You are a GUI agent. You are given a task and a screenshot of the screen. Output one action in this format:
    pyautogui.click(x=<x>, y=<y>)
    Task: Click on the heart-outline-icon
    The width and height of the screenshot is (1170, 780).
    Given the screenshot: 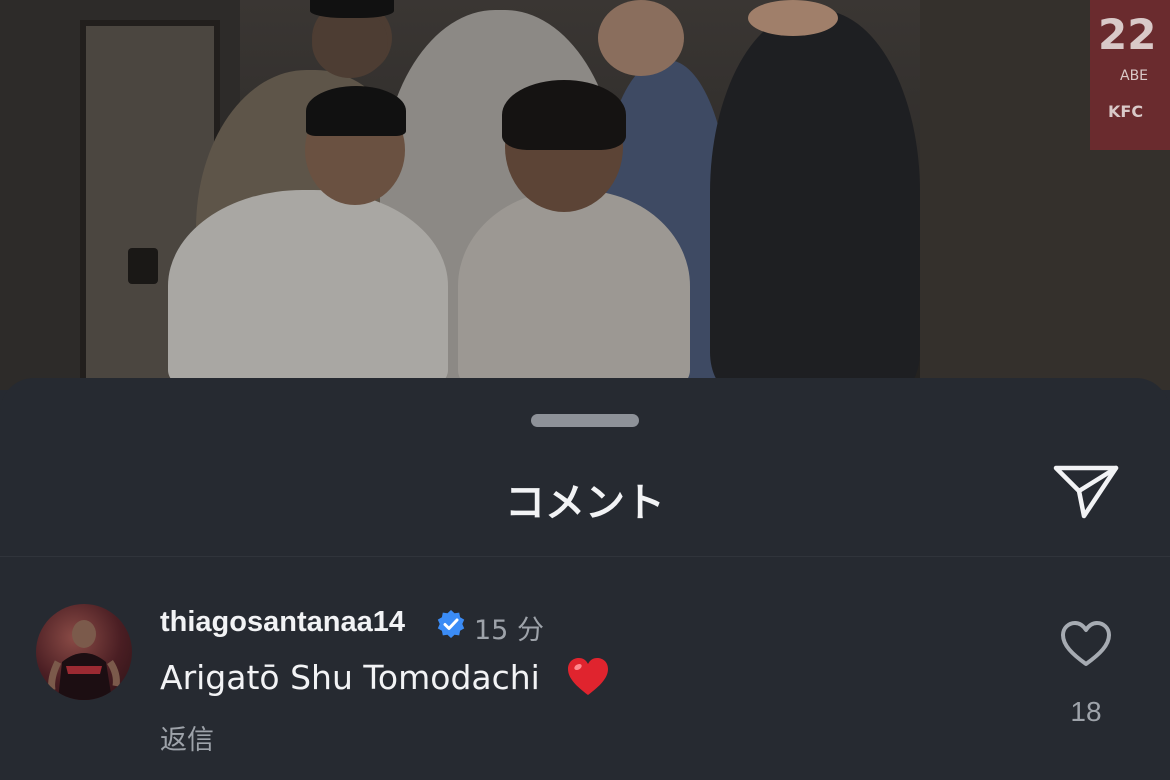 What is the action you would take?
    pyautogui.click(x=1086, y=644)
    